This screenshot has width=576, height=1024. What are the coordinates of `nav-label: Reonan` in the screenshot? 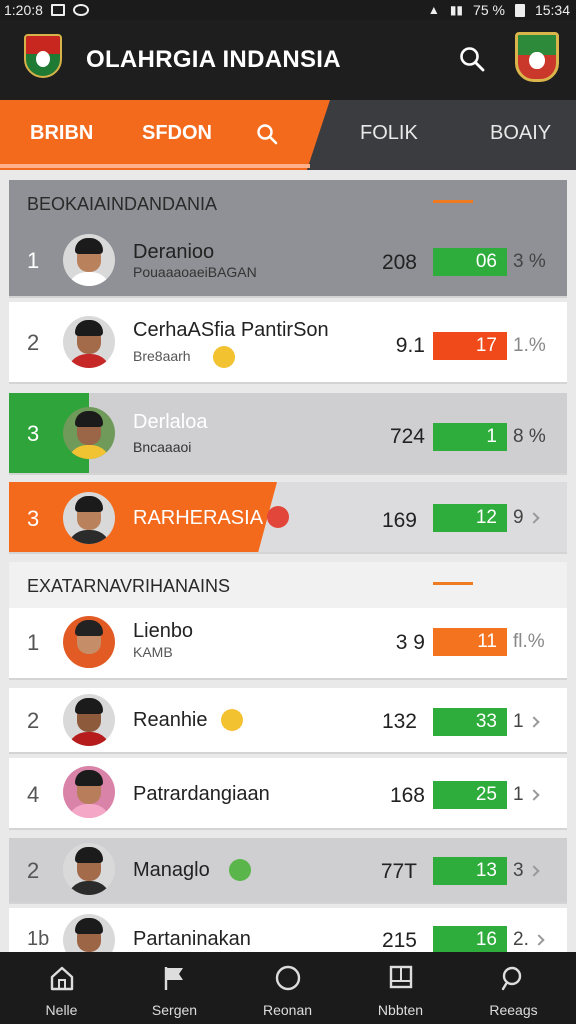 It's located at (287, 1010).